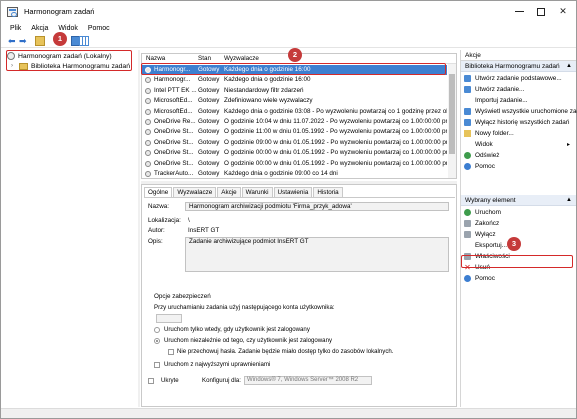 This screenshot has width=577, height=419. Describe the element at coordinates (221, 380) in the screenshot. I see `configure-for-label: Konfiguruj dla:` at that location.